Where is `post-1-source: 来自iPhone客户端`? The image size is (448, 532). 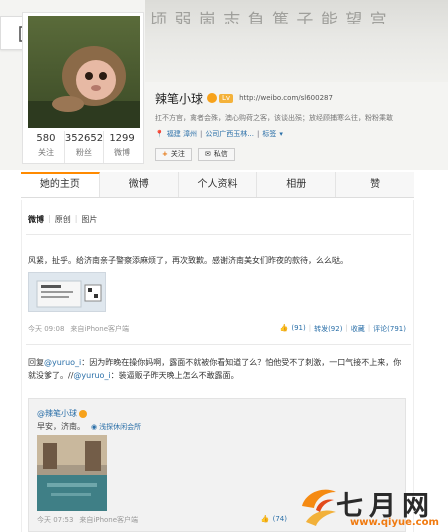 post-1-source: 来自iPhone客户端 is located at coordinates (100, 329).